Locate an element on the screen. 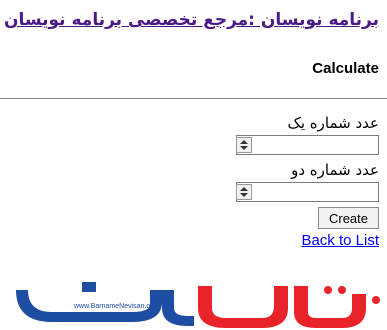 The height and width of the screenshot is (330, 387). field2-spinner is located at coordinates (244, 192).